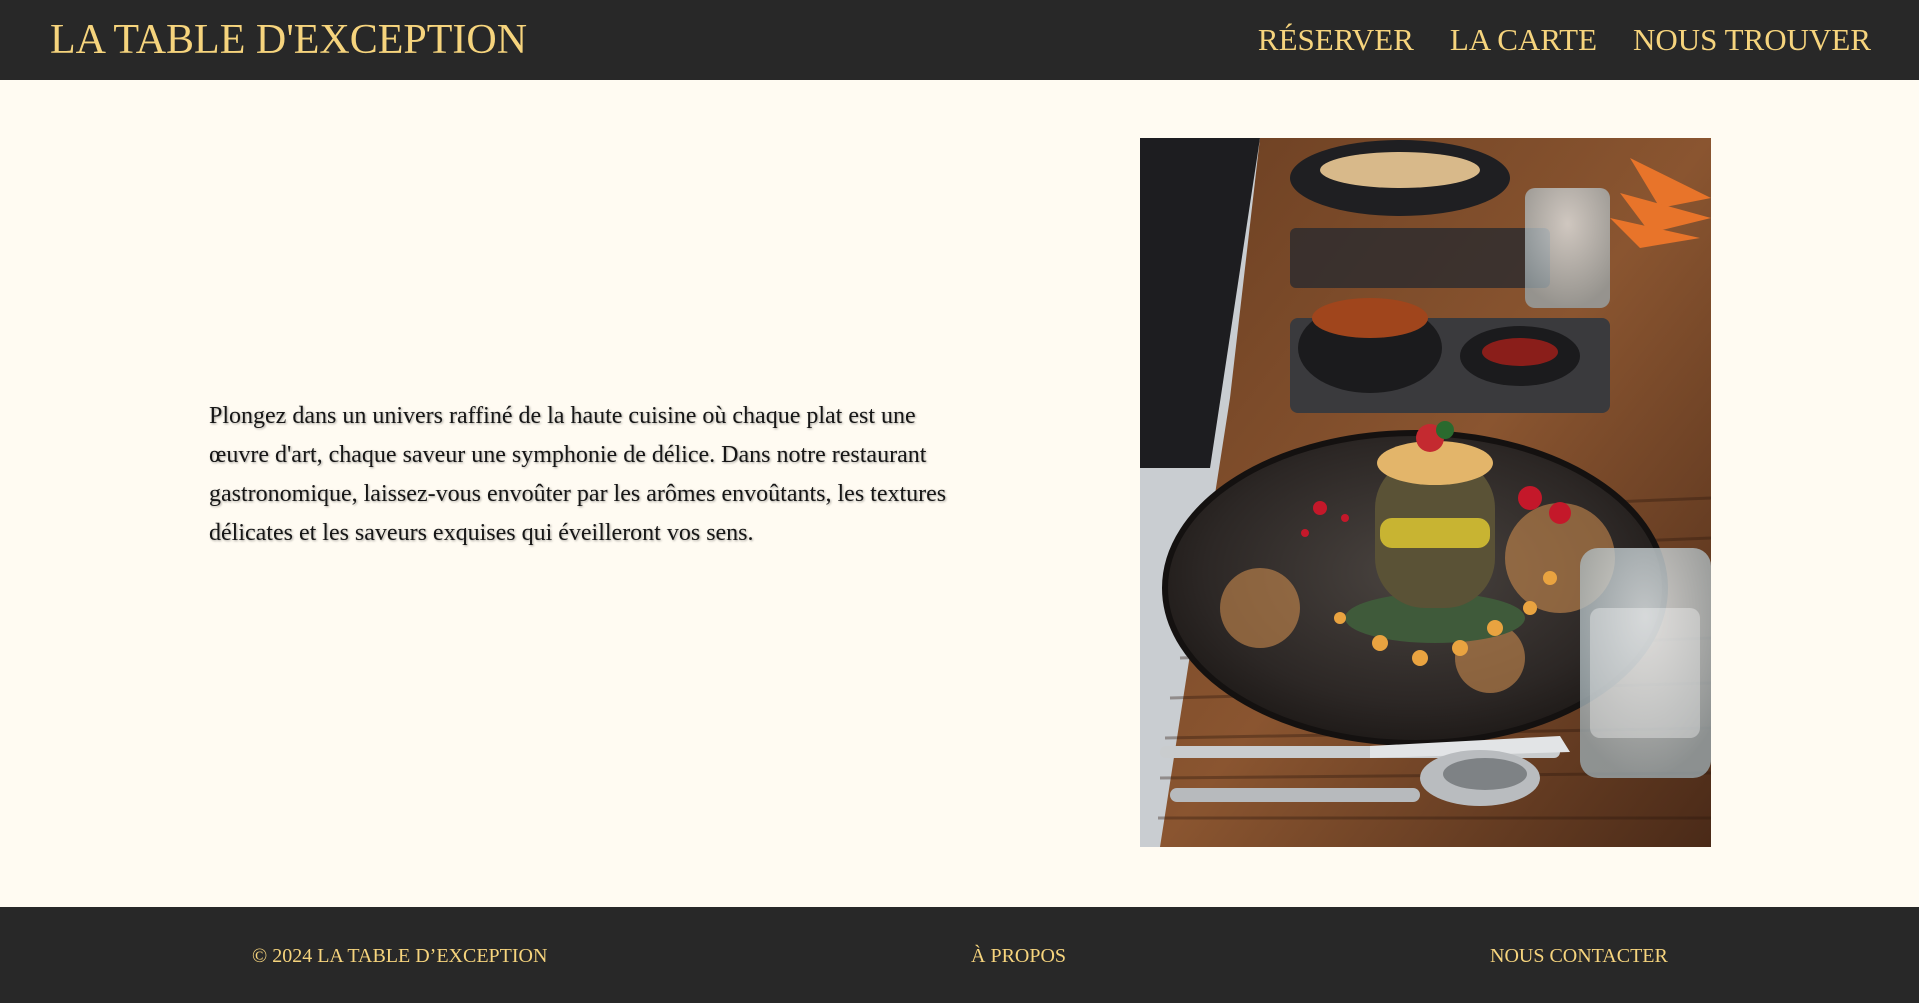  I want to click on nav-reserver: RÉSERVER, so click(1336, 40).